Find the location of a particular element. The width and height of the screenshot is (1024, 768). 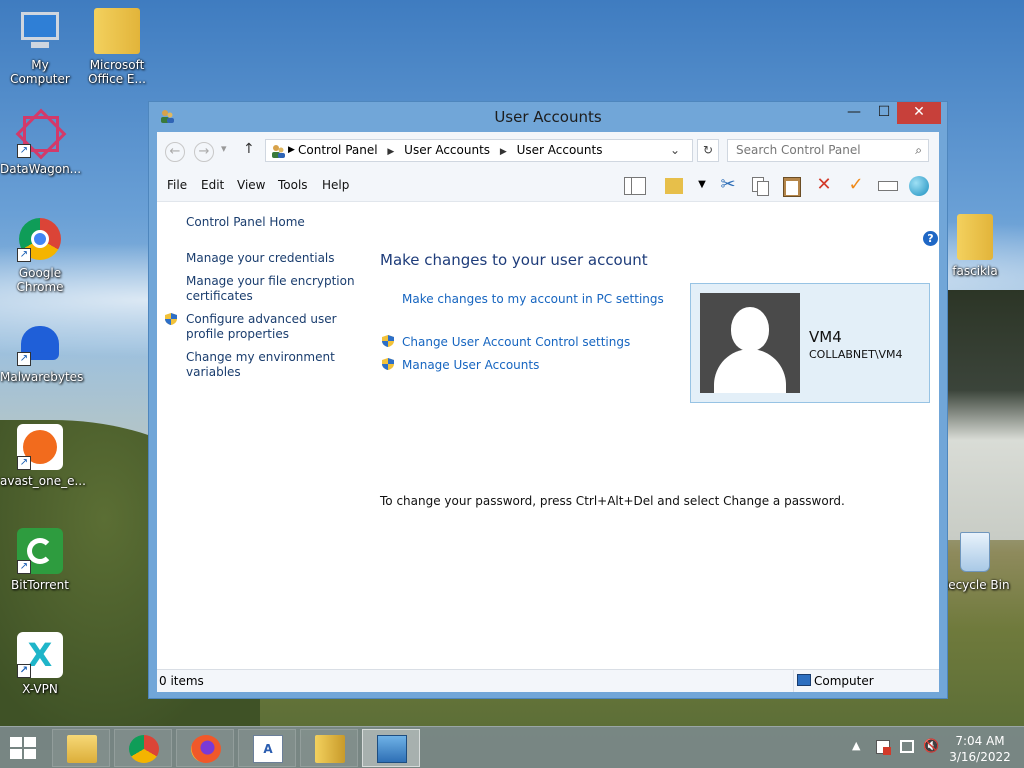

address-dropdown-icon: ⌄ is located at coordinates (675, 150).